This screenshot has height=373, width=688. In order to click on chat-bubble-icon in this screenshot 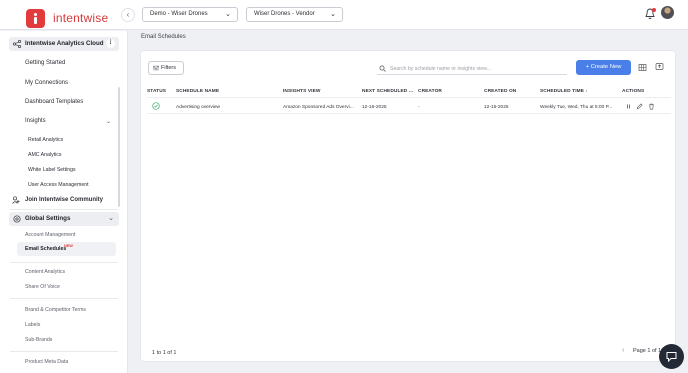, I will do `click(671, 357)`.